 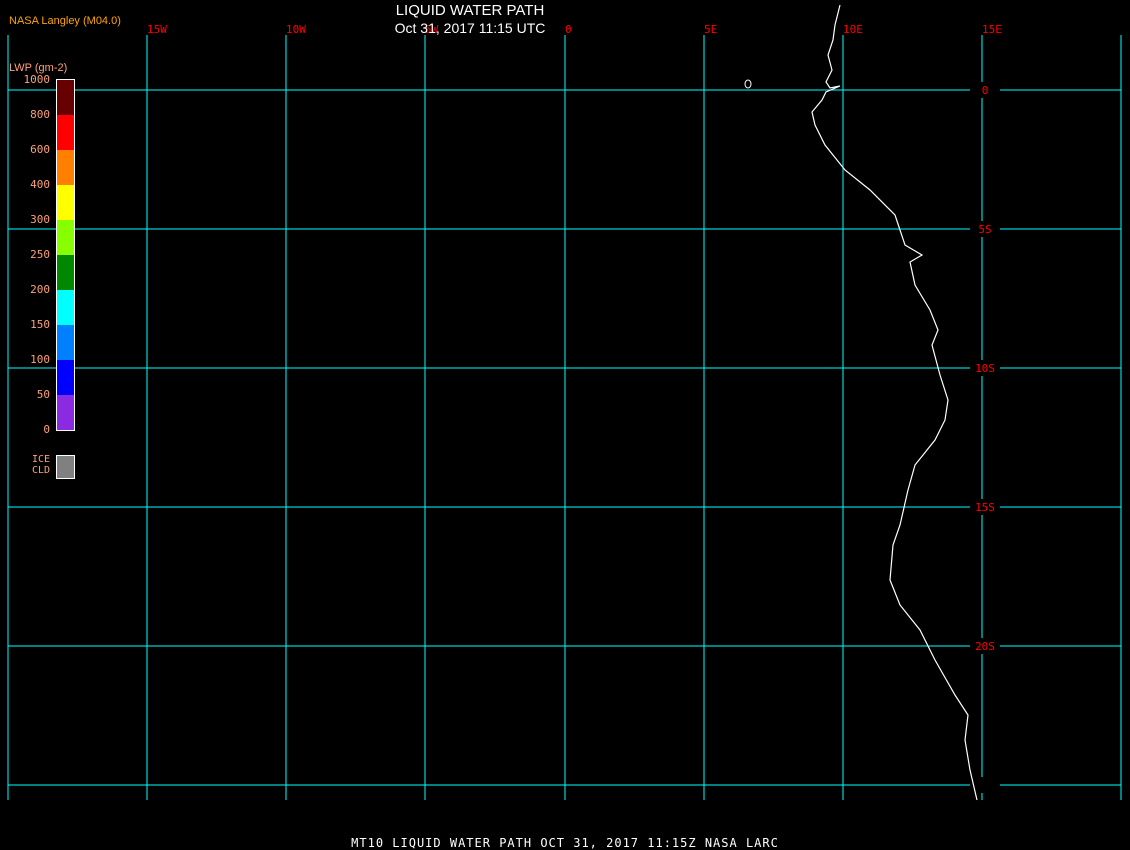 What do you see at coordinates (46, 429) in the screenshot?
I see `legend-tick-label: 0` at bounding box center [46, 429].